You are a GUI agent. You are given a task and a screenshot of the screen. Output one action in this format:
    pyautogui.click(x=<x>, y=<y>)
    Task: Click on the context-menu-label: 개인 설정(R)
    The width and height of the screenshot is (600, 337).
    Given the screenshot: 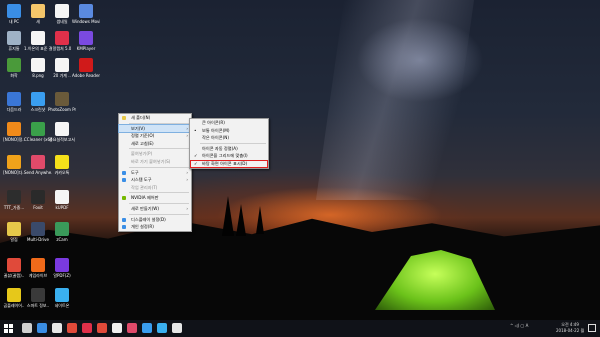 What is the action you would take?
    pyautogui.click(x=142, y=227)
    